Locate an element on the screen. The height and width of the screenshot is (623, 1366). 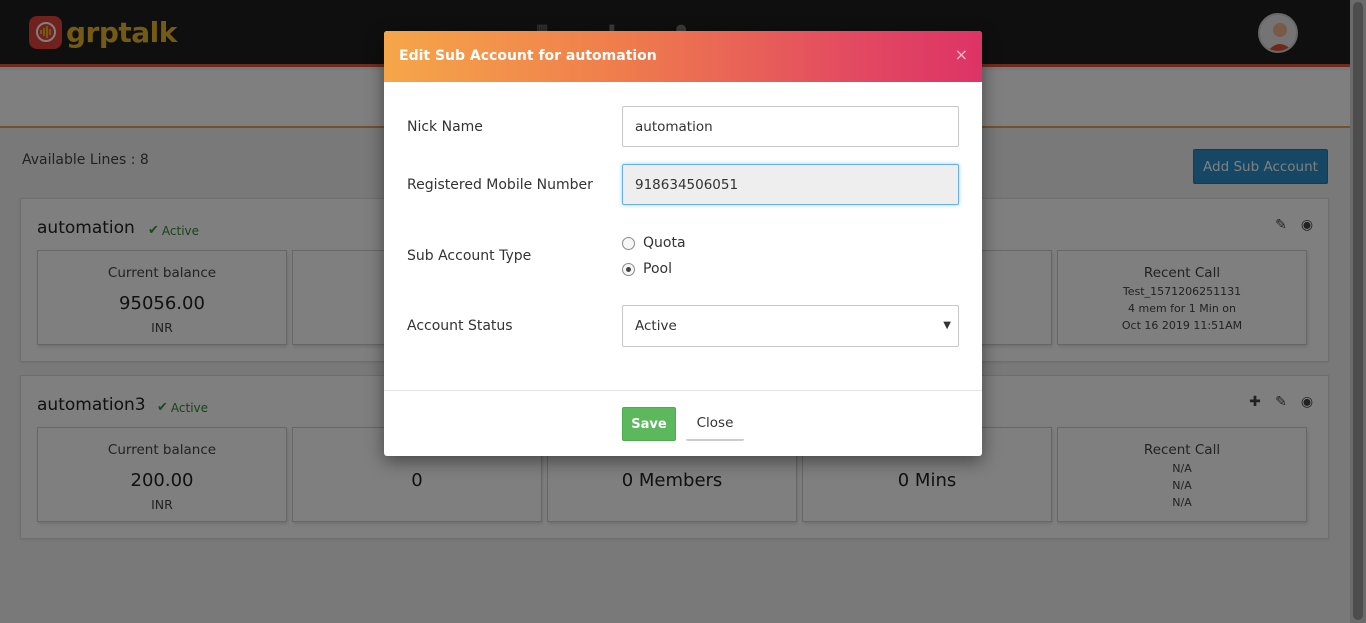
modal-footer: Save Close is located at coordinates (683, 423).